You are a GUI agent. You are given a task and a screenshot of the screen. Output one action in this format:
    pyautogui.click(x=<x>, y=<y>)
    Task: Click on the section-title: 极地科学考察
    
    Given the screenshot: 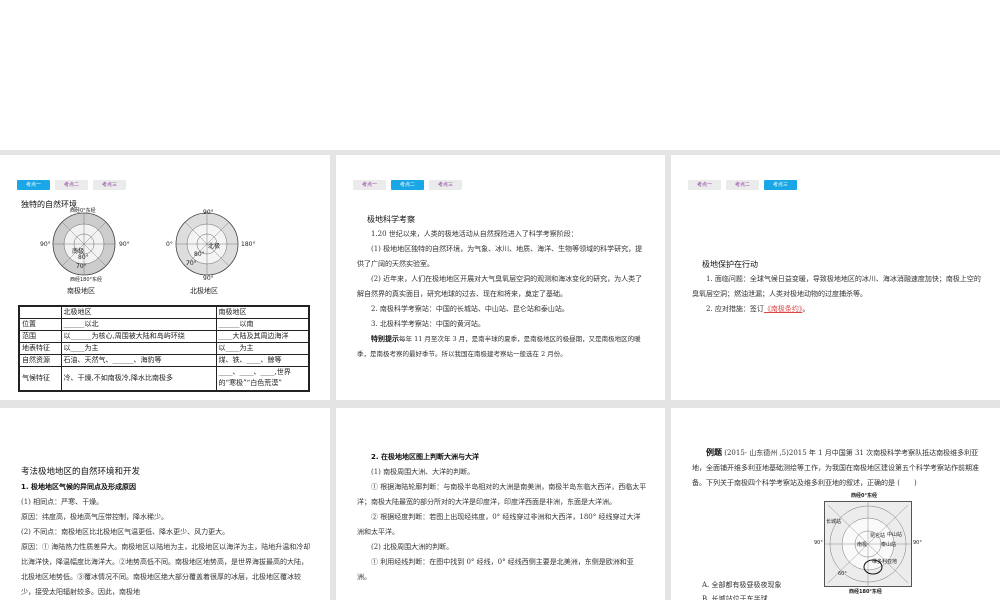 What is the action you would take?
    pyautogui.click(x=391, y=219)
    